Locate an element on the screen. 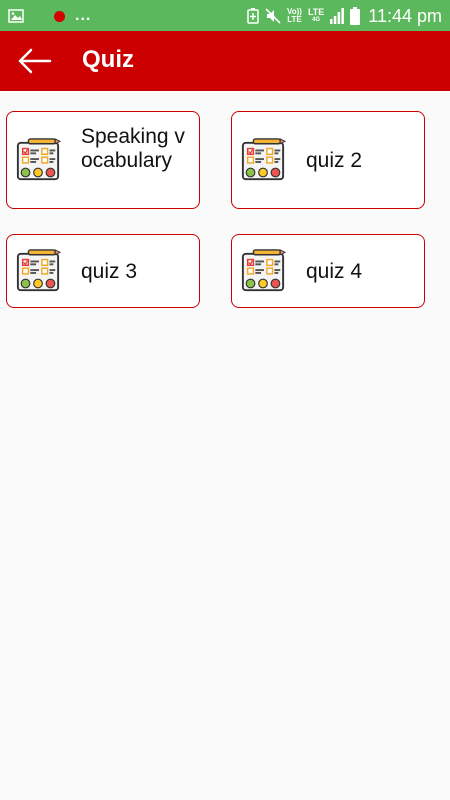 Image resolution: width=450 pixels, height=800 pixels. gallery-icon is located at coordinates (16, 16).